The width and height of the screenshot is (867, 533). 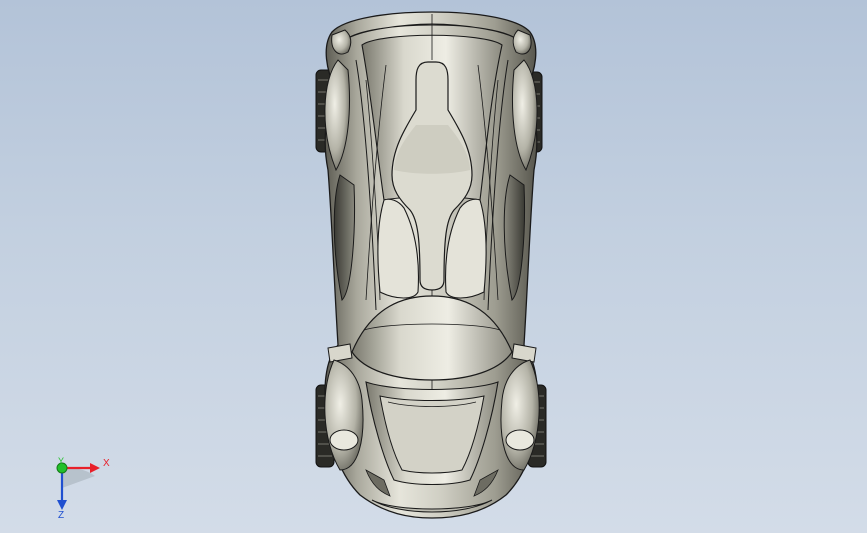 I want to click on z-axis-label: Z, so click(x=61, y=515).